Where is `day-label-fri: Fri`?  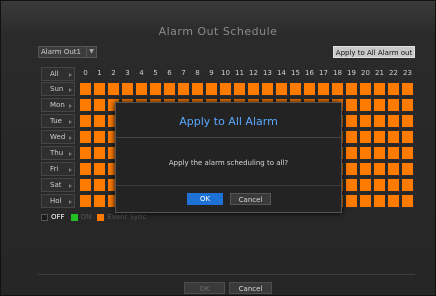
day-label-fri: Fri is located at coordinates (58, 169).